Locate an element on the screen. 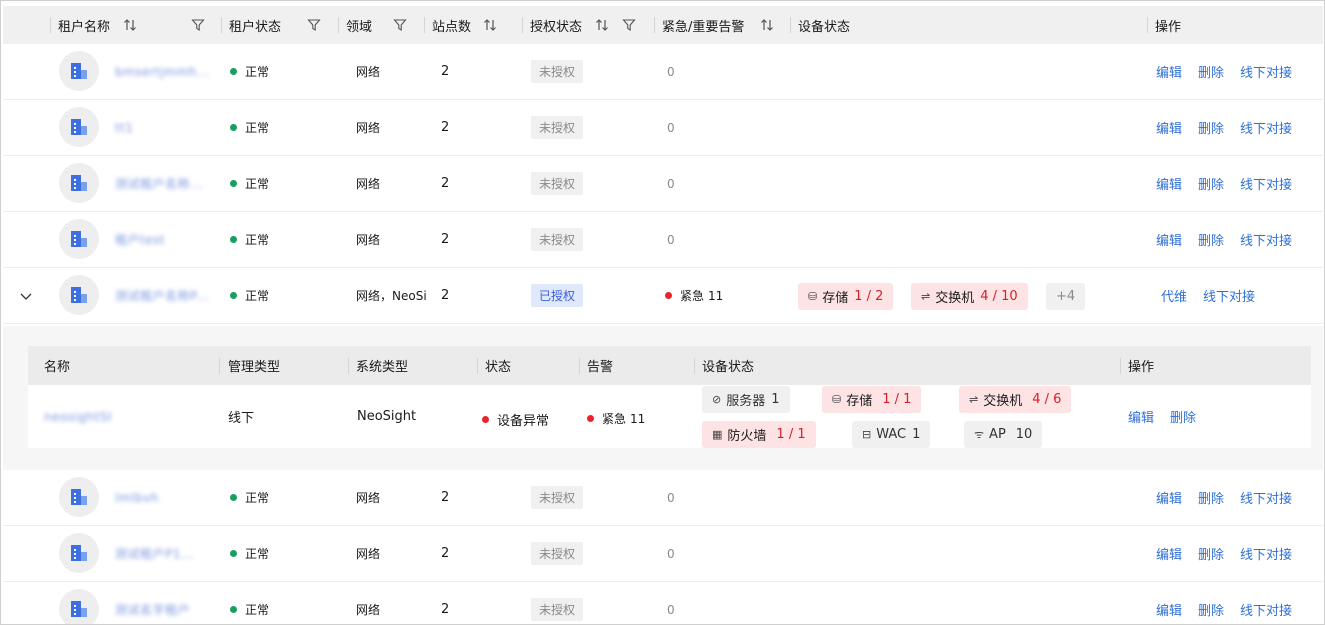  device-chip-storage: ⛁ 存储 1 / 2 is located at coordinates (846, 296).